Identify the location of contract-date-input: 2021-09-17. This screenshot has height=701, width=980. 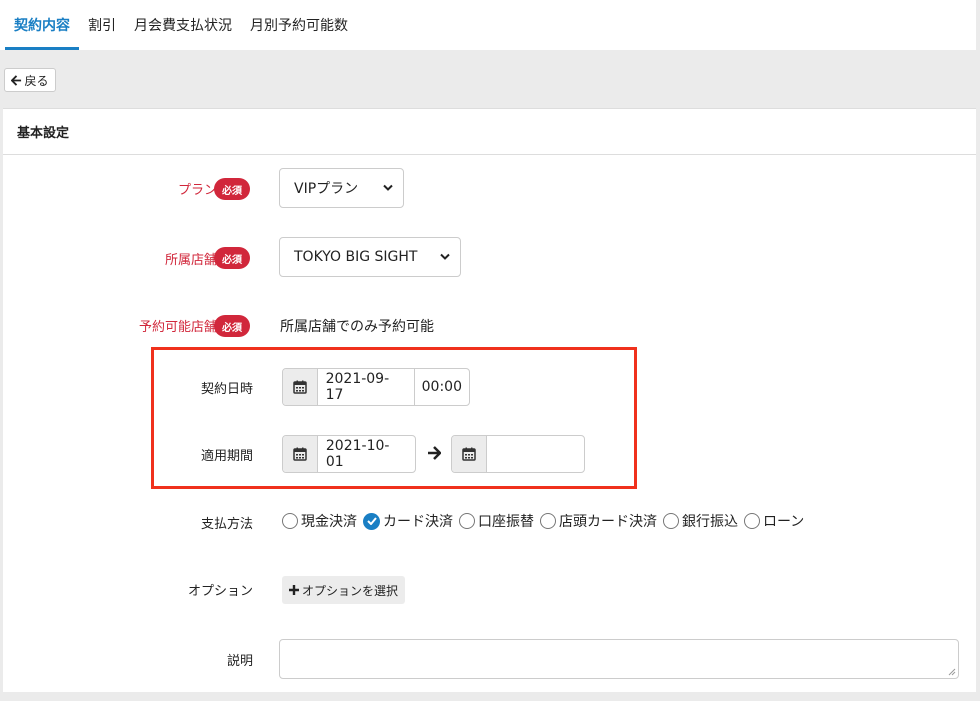
(366, 387).